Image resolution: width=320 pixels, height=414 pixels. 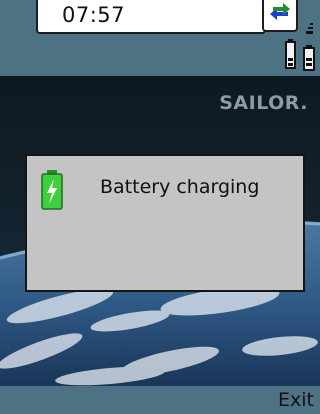 What do you see at coordinates (263, 103) in the screenshot?
I see `sailor-logo: SAILOR.` at bounding box center [263, 103].